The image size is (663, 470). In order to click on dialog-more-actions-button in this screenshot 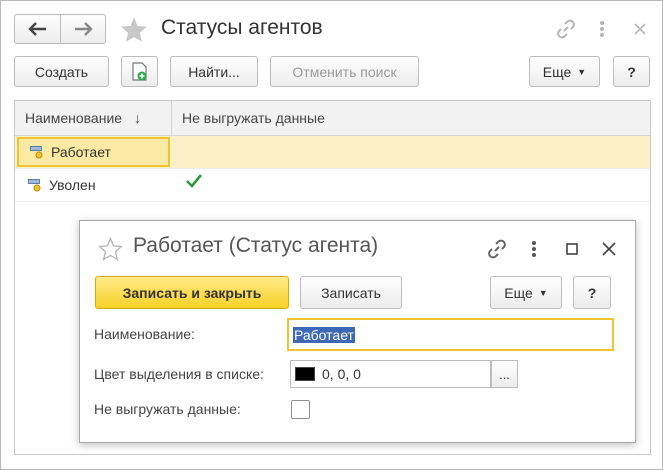, I will do `click(534, 249)`.